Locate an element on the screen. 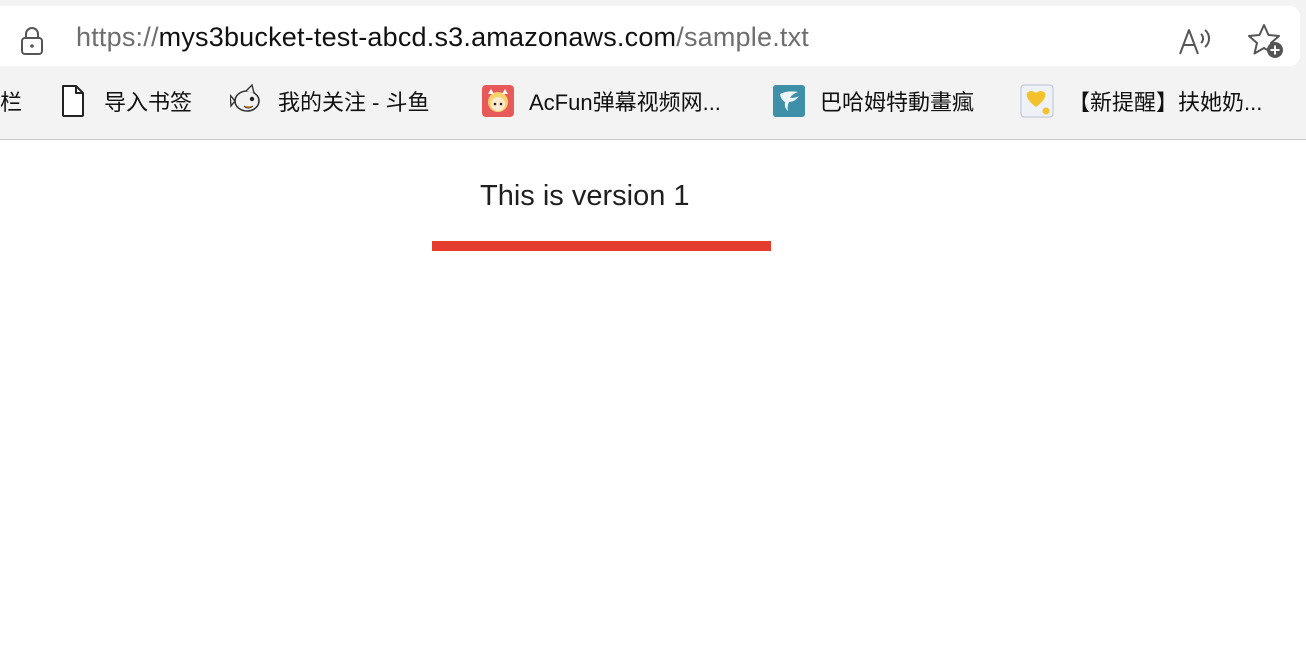 This screenshot has height=652, width=1306. bookmark-label: 我的关注 - 斗鱼 is located at coordinates (354, 102).